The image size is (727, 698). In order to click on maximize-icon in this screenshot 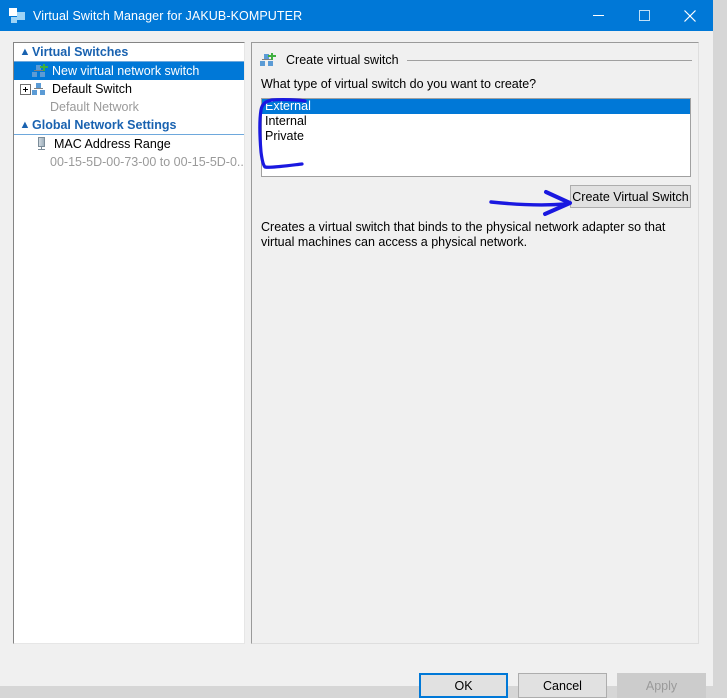, I will do `click(644, 15)`.